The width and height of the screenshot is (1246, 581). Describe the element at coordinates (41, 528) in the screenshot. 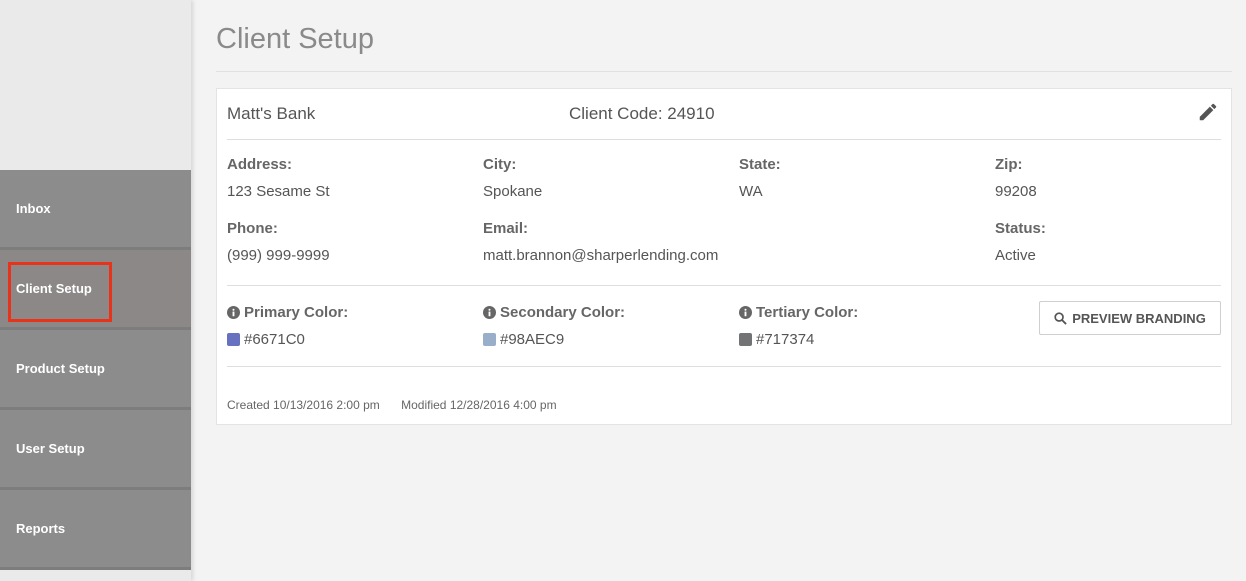

I see `sidebar-item-label: Reports` at that location.